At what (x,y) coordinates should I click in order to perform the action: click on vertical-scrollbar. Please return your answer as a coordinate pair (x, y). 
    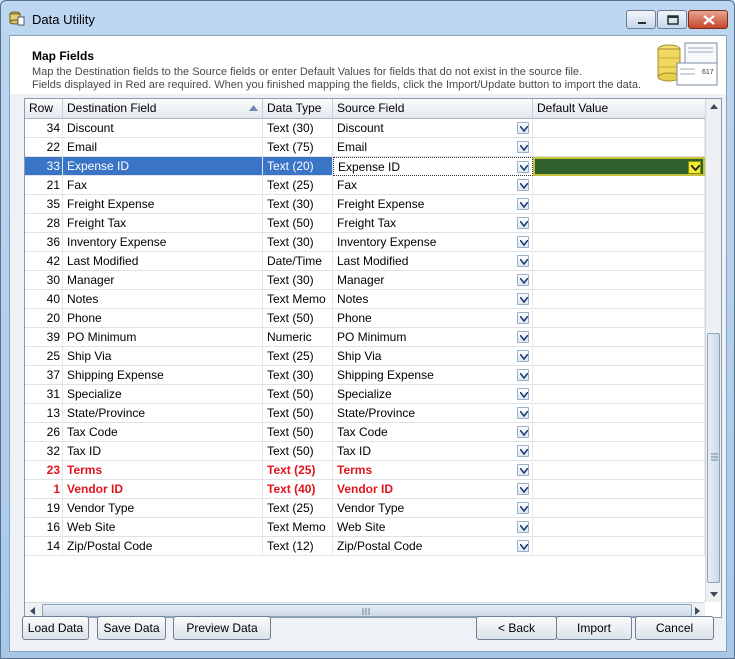
    Looking at the image, I should click on (713, 350).